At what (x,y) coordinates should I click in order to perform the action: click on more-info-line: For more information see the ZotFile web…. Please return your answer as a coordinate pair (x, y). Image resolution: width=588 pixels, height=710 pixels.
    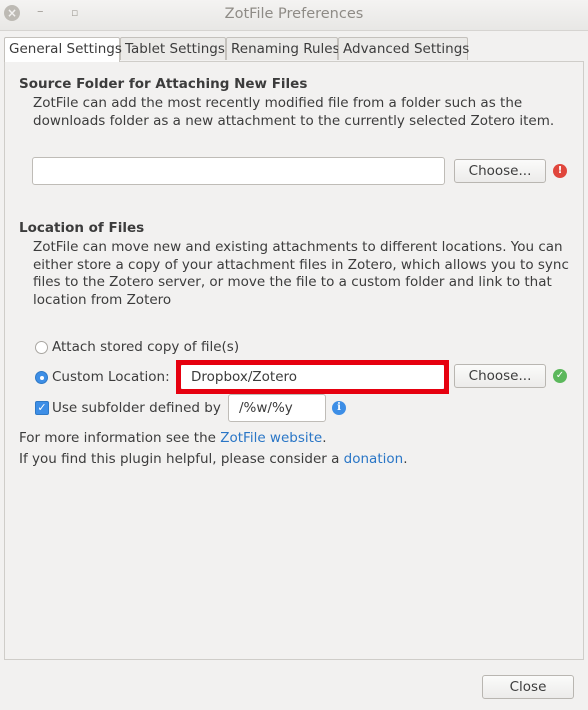
    Looking at the image, I should click on (173, 438).